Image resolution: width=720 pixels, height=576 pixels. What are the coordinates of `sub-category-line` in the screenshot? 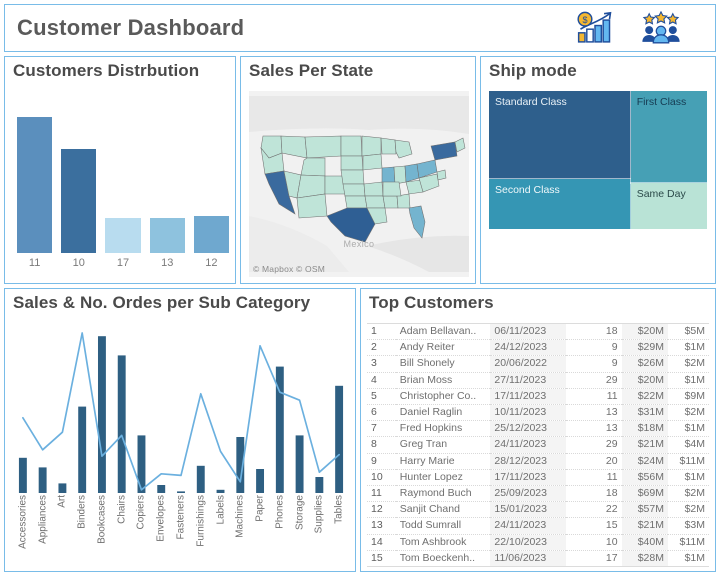 It's located at (181, 411).